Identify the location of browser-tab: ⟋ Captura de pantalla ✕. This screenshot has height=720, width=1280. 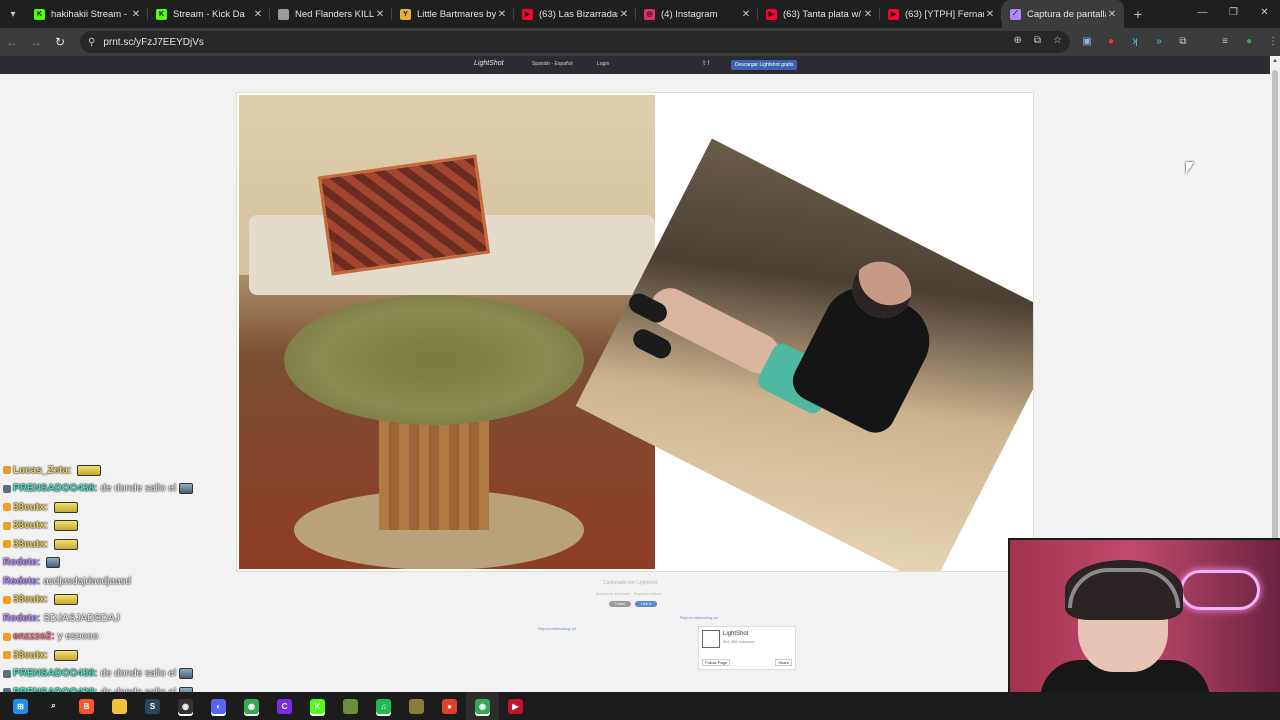
(1063, 14).